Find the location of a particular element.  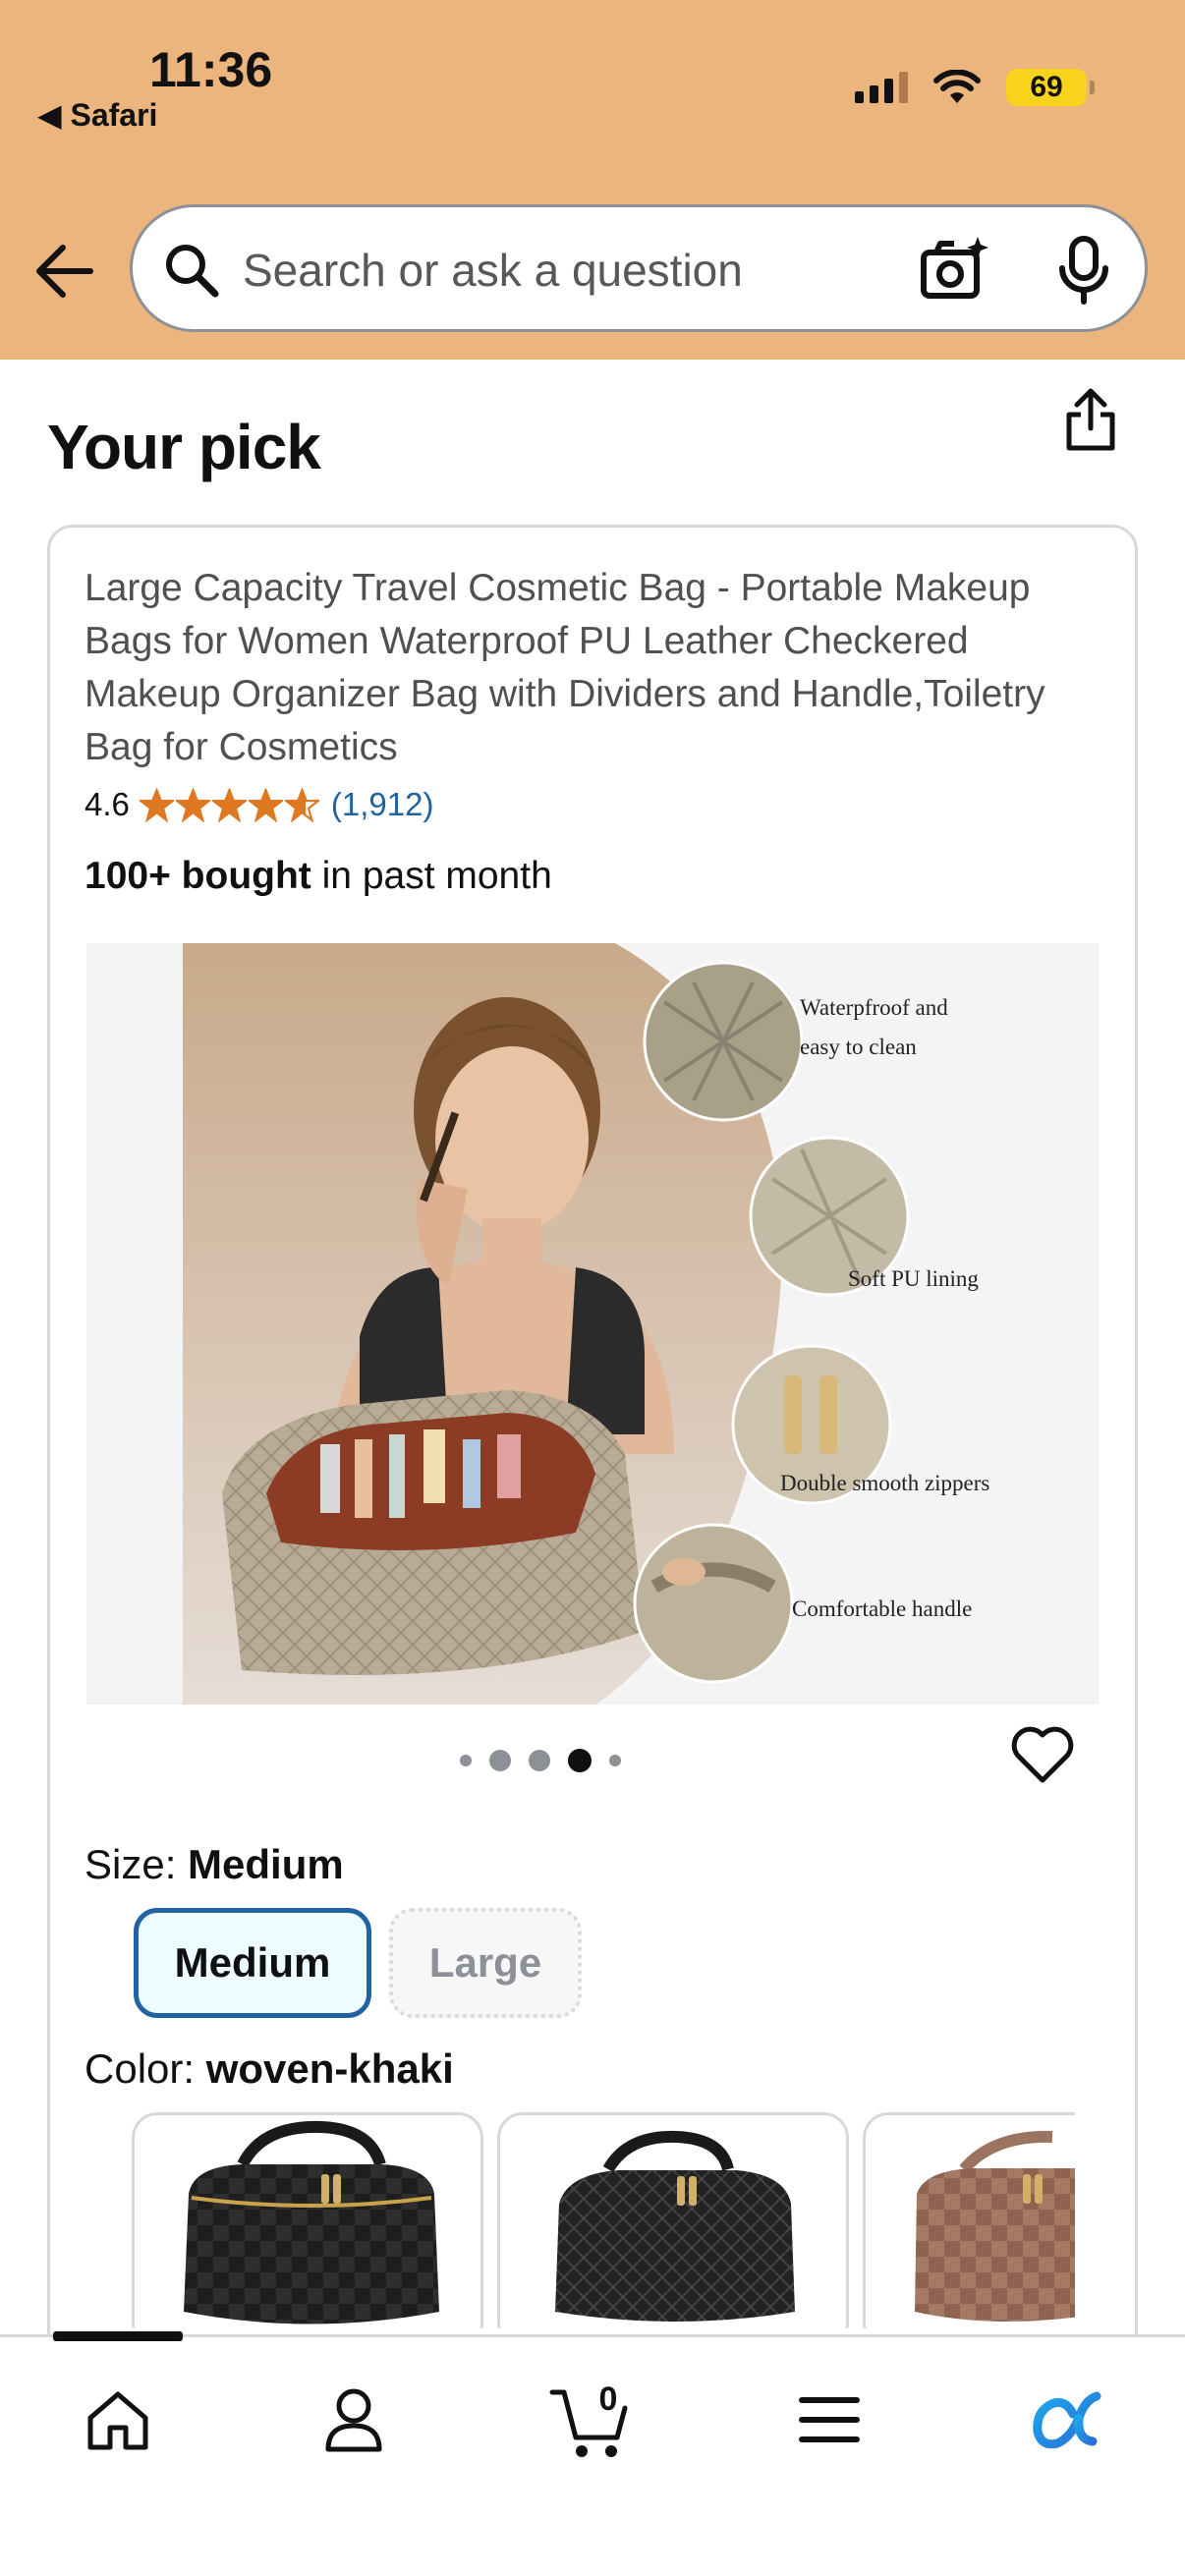

rating-row: 4.6 (1,912) is located at coordinates (259, 804).